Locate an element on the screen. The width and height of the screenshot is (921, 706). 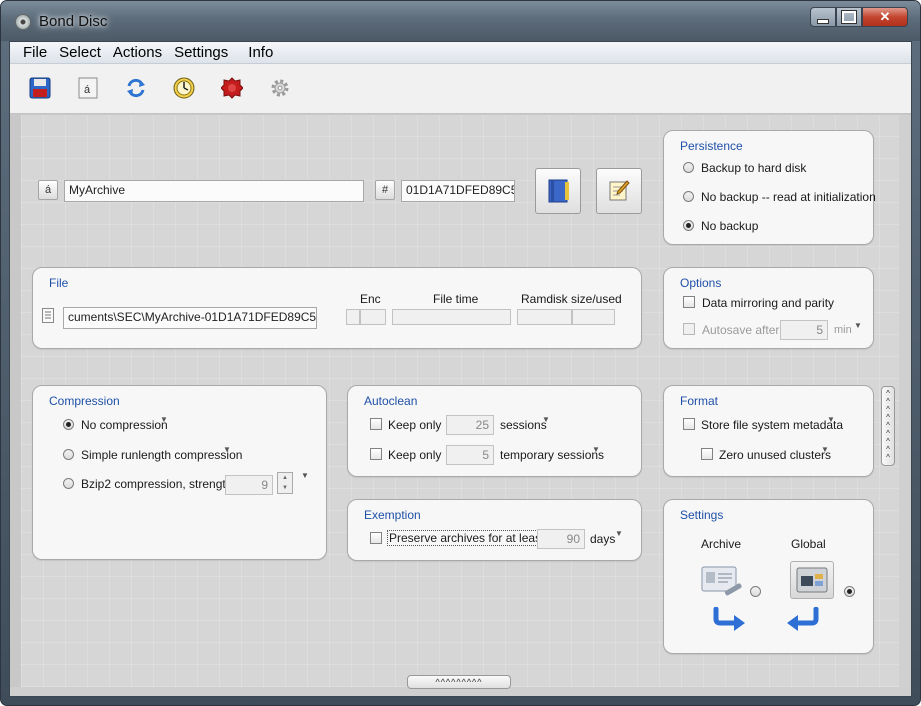
label-keep-sessions: Keep only is located at coordinates (415, 425).